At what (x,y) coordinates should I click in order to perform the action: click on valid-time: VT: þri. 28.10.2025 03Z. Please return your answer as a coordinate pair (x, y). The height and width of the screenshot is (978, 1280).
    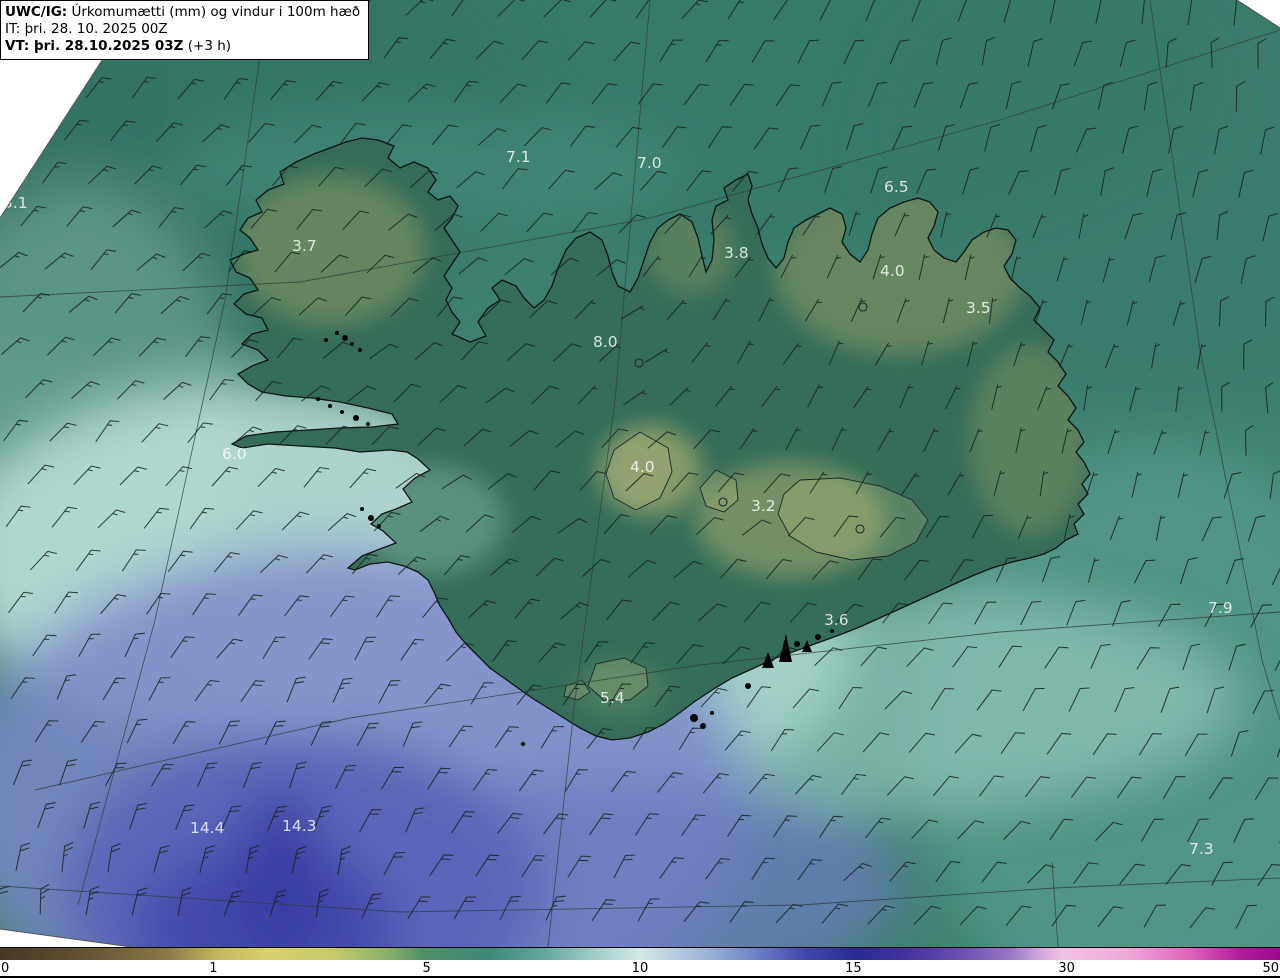
    Looking at the image, I should click on (94, 46).